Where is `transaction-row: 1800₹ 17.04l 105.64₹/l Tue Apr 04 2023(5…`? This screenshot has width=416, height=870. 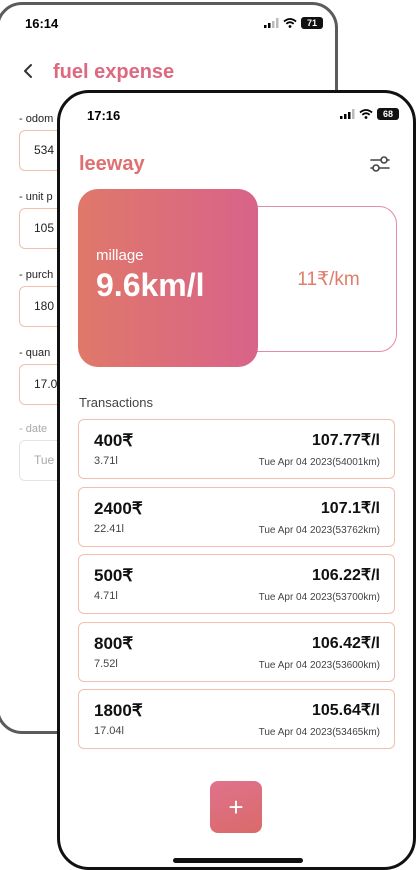
transaction-row: 1800₹ 17.04l 105.64₹/l Tue Apr 04 2023(5… is located at coordinates (236, 719).